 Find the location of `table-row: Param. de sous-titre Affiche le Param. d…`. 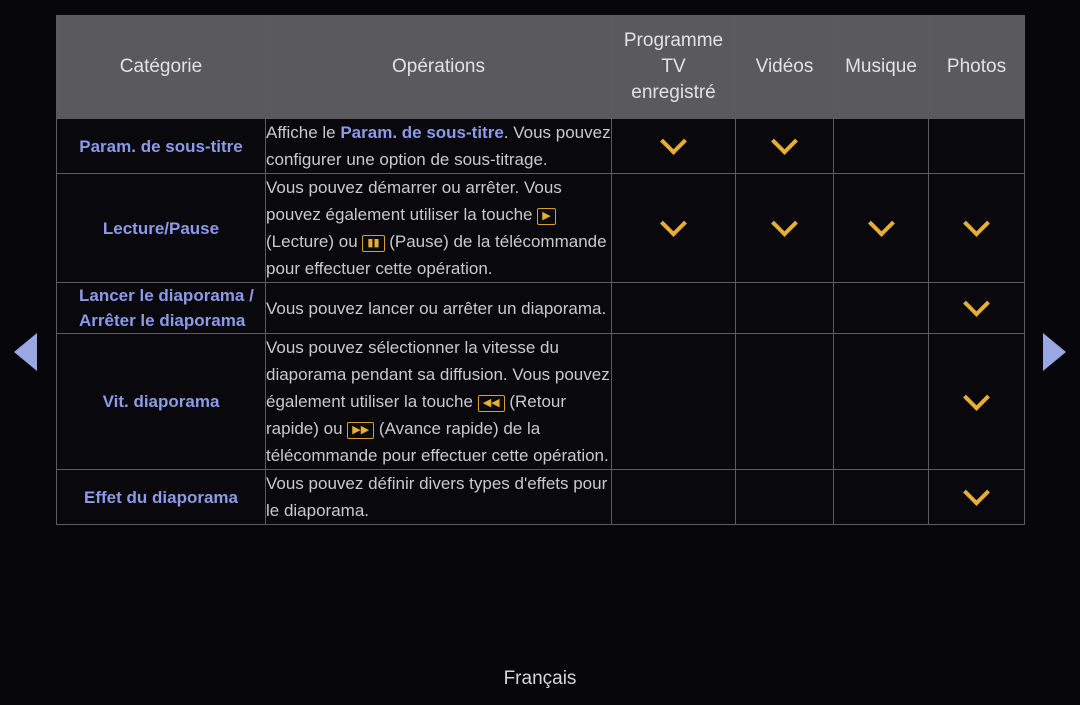

table-row: Param. de sous-titre Affiche le Param. d… is located at coordinates (540, 146).